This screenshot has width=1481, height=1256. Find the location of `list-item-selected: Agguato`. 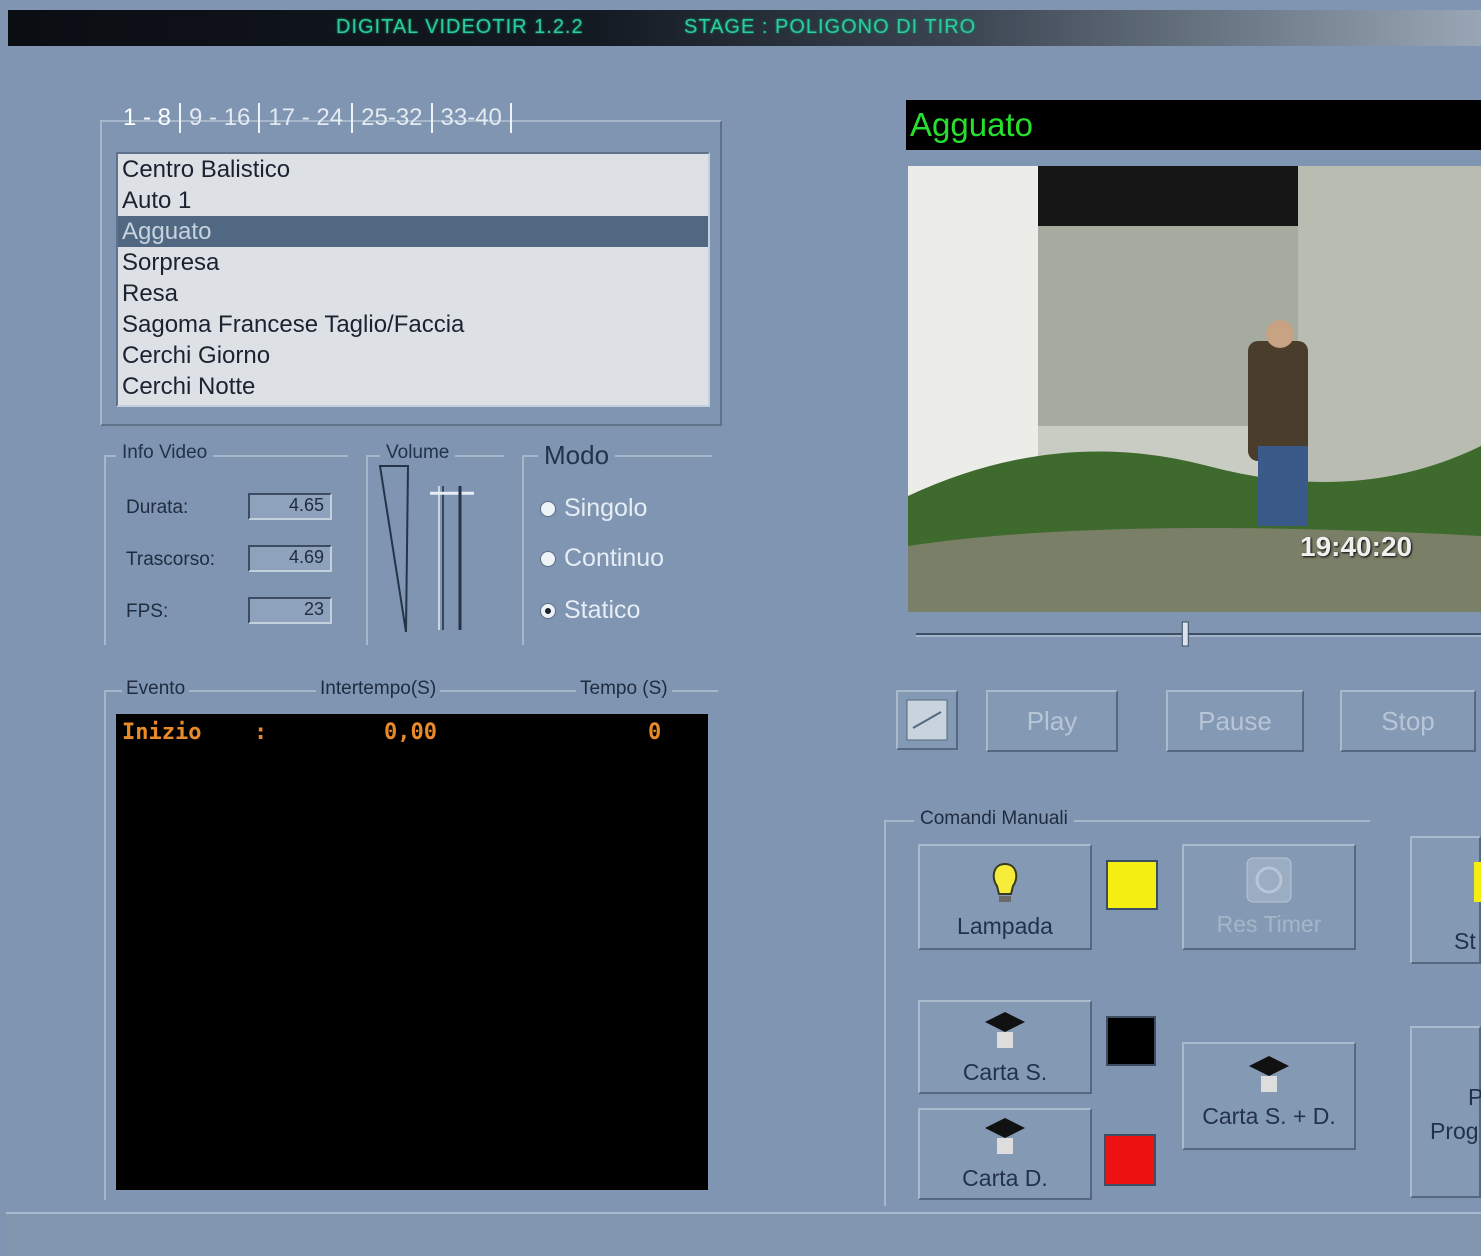

list-item-selected: Agguato is located at coordinates (413, 231).